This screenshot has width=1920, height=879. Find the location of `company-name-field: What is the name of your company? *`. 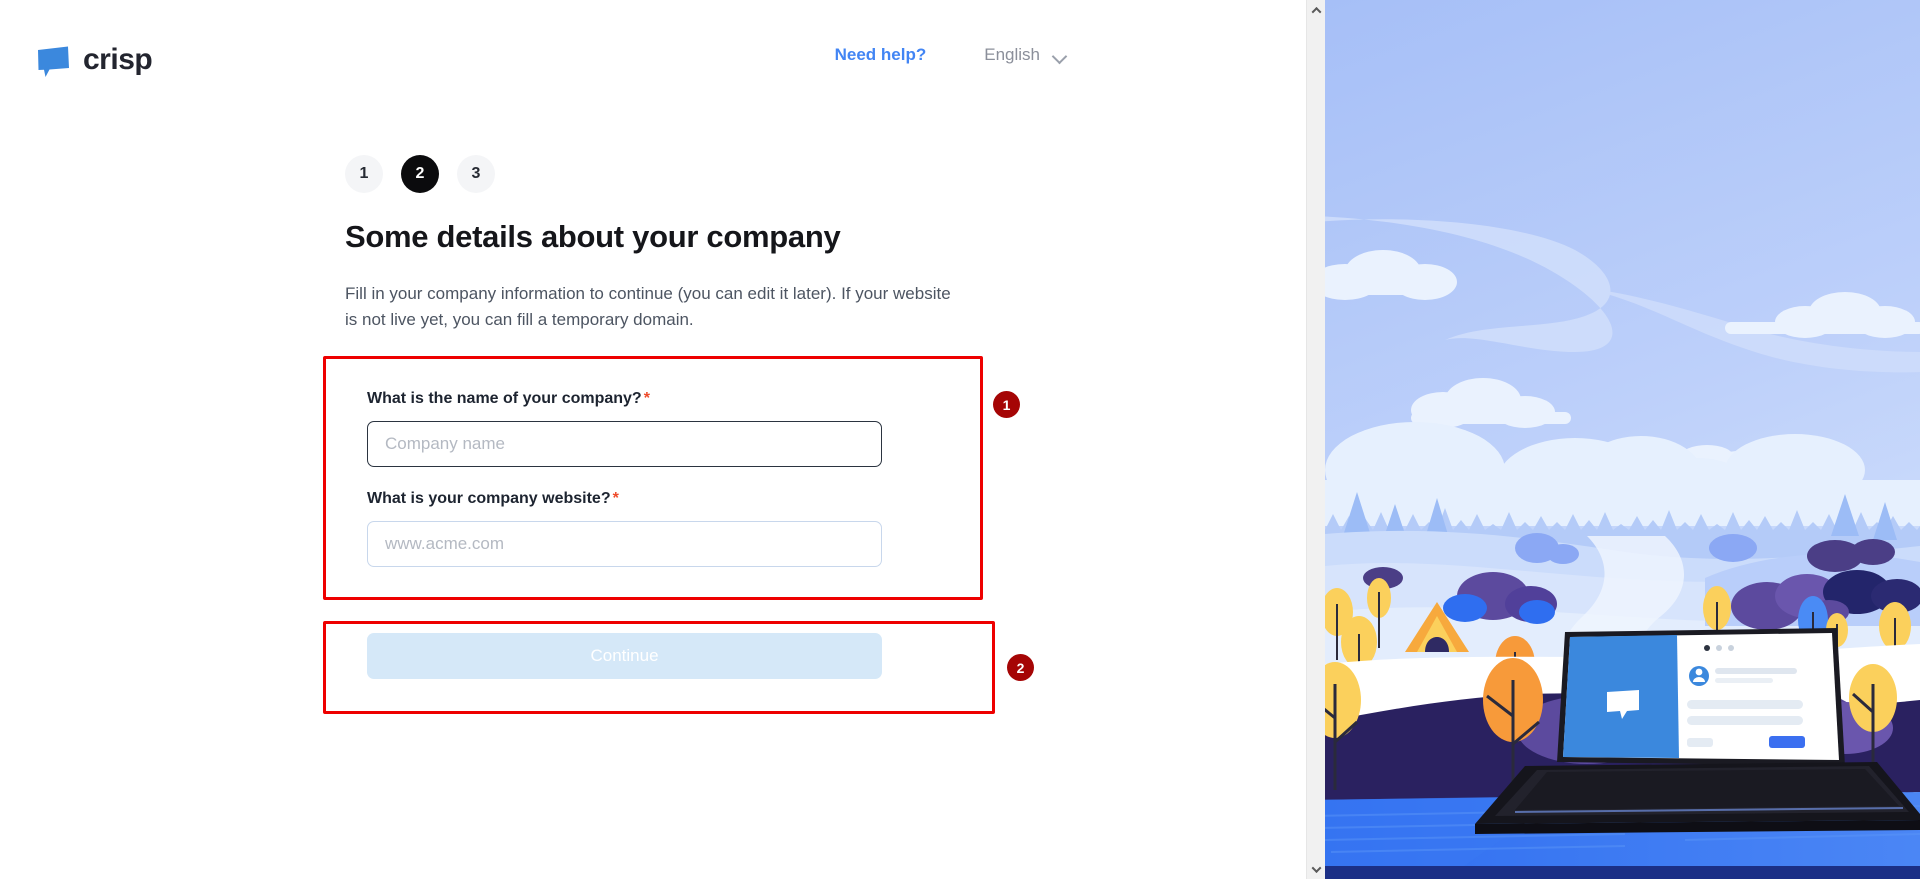

company-name-field: What is the name of your company? * is located at coordinates (675, 428).